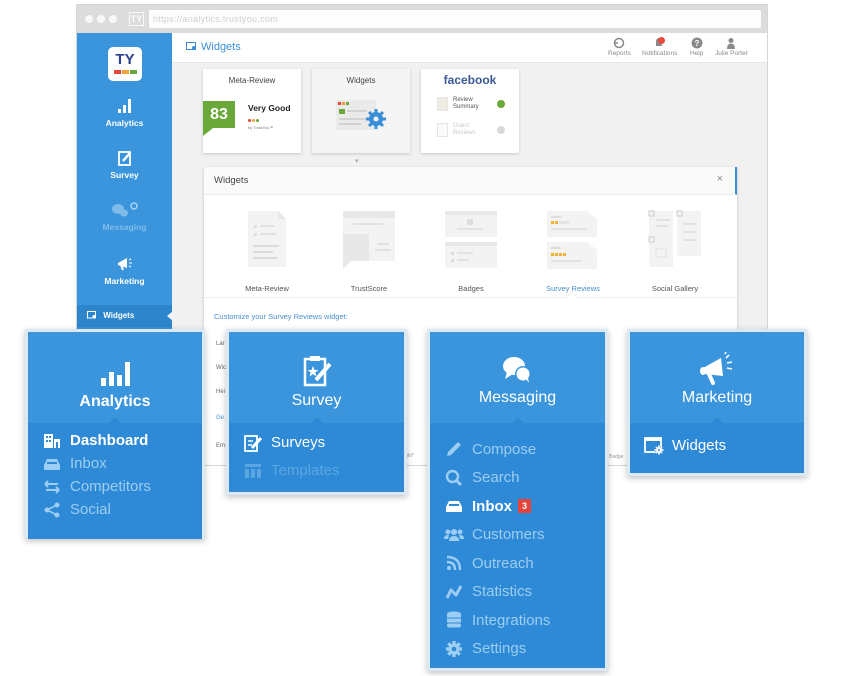 The image size is (849, 676). Describe the element at coordinates (524, 649) in the screenshot. I see `menu-item-settings: Settings` at that location.